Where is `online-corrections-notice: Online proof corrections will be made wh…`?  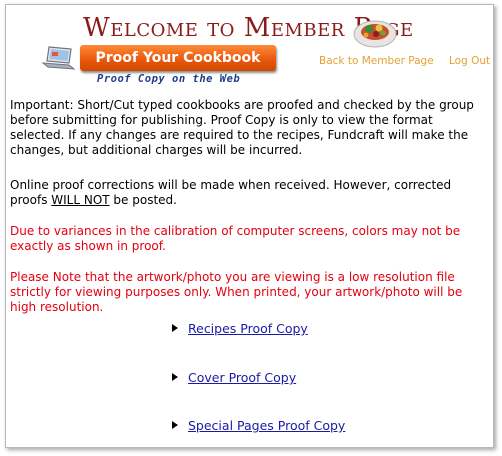 online-corrections-notice: Online proof corrections will be made wh… is located at coordinates (247, 193).